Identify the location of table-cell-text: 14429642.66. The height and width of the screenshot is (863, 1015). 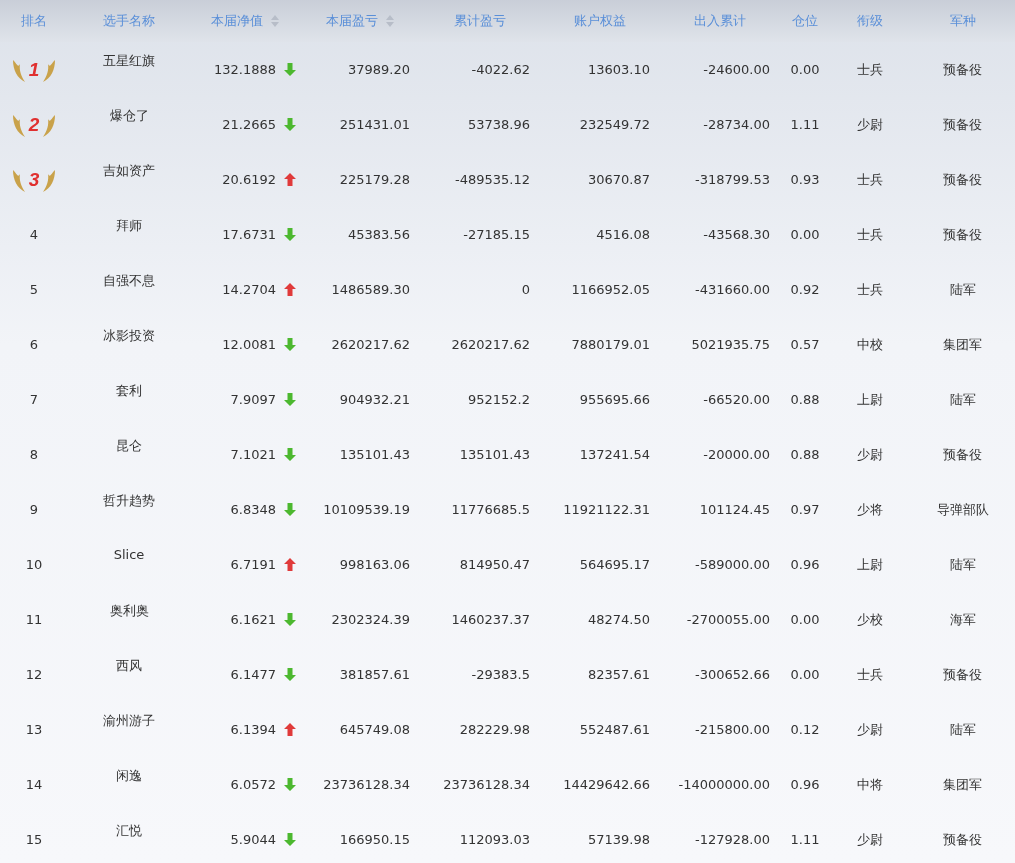
(606, 784).